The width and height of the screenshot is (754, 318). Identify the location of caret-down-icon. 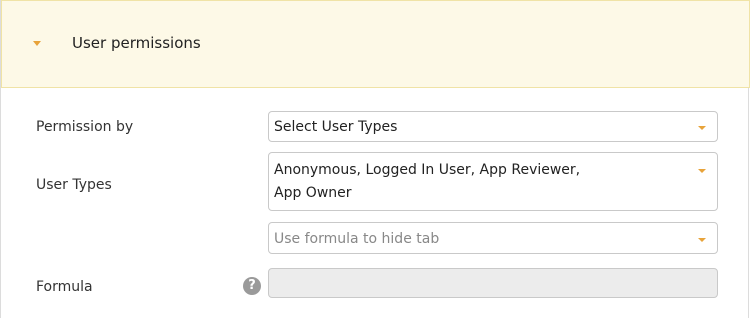
(37, 43).